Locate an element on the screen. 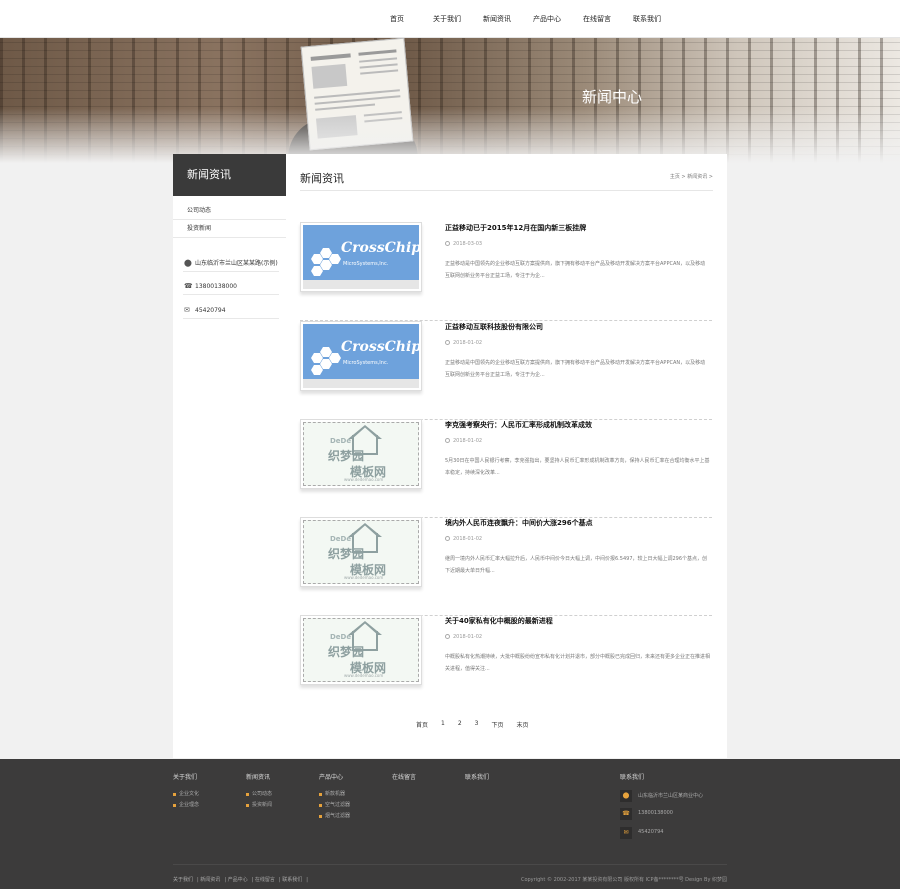 This screenshot has width=900, height=889. footer-bottom-link: 在线留言 is located at coordinates (265, 880).